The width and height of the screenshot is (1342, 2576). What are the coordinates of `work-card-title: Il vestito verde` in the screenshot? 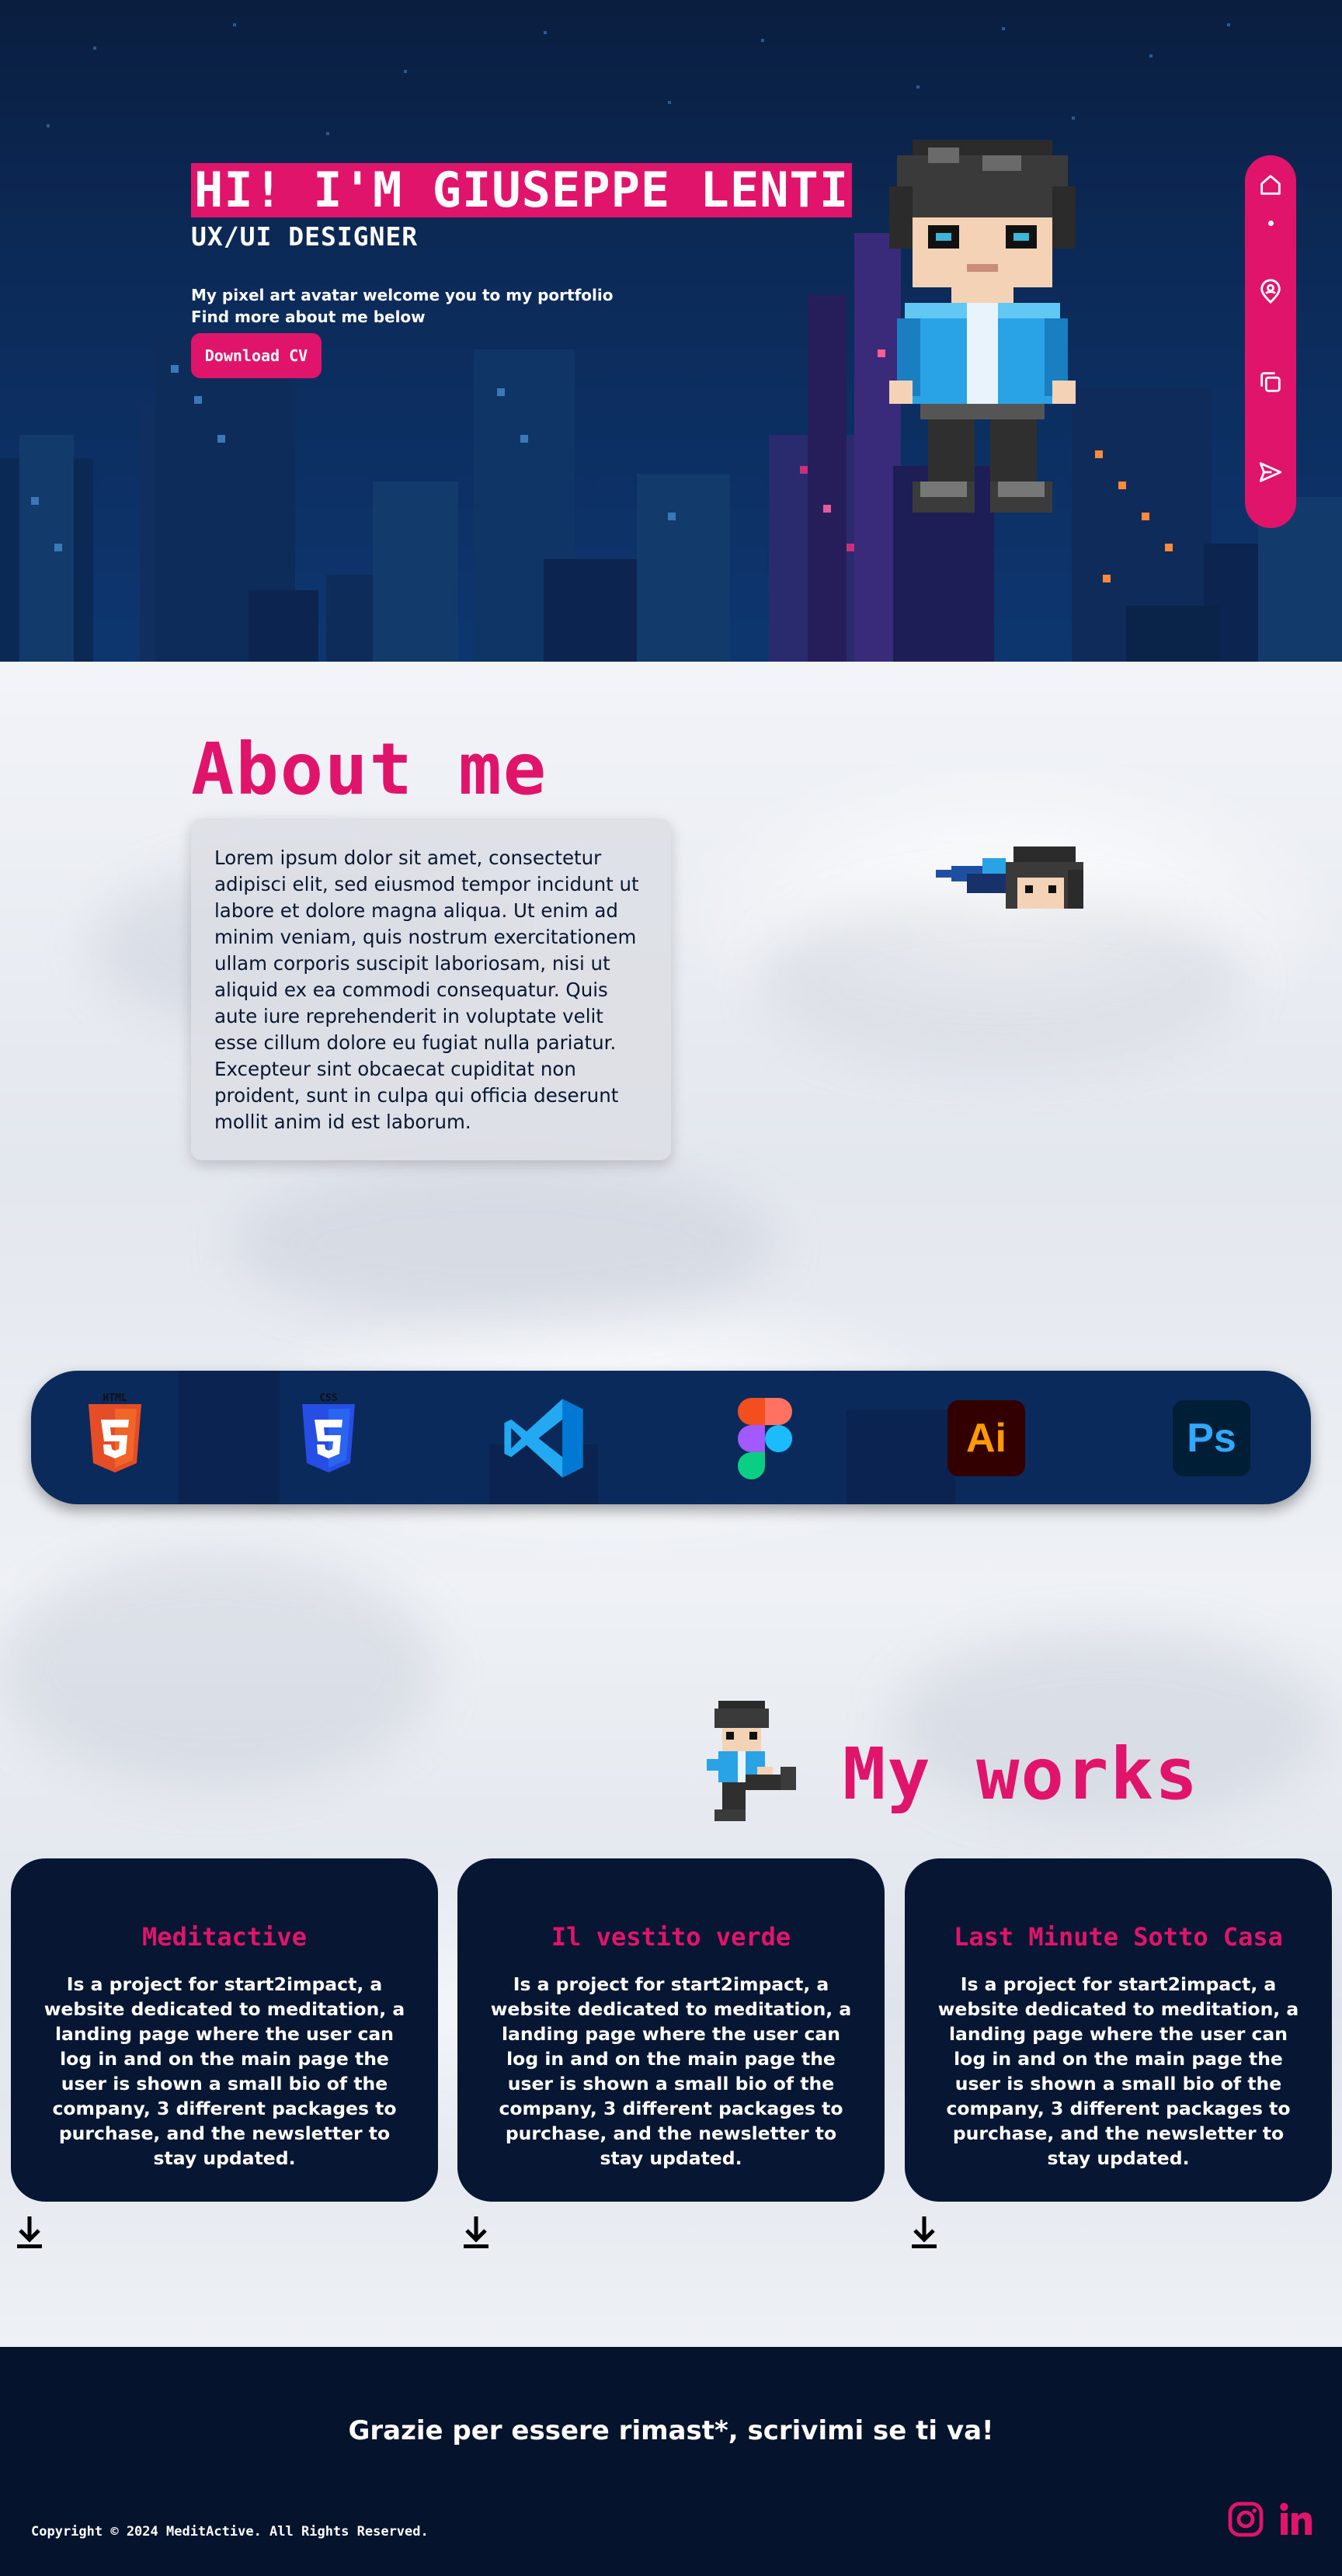 It's located at (671, 1937).